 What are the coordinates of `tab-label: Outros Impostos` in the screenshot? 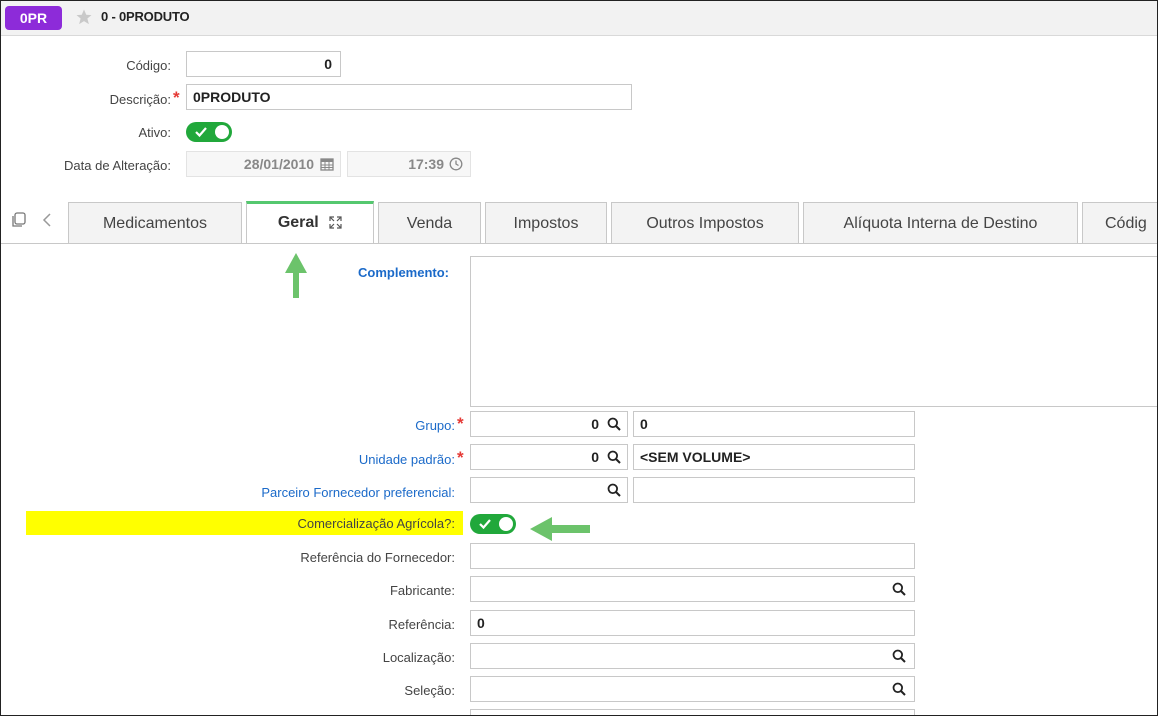 It's located at (705, 223).